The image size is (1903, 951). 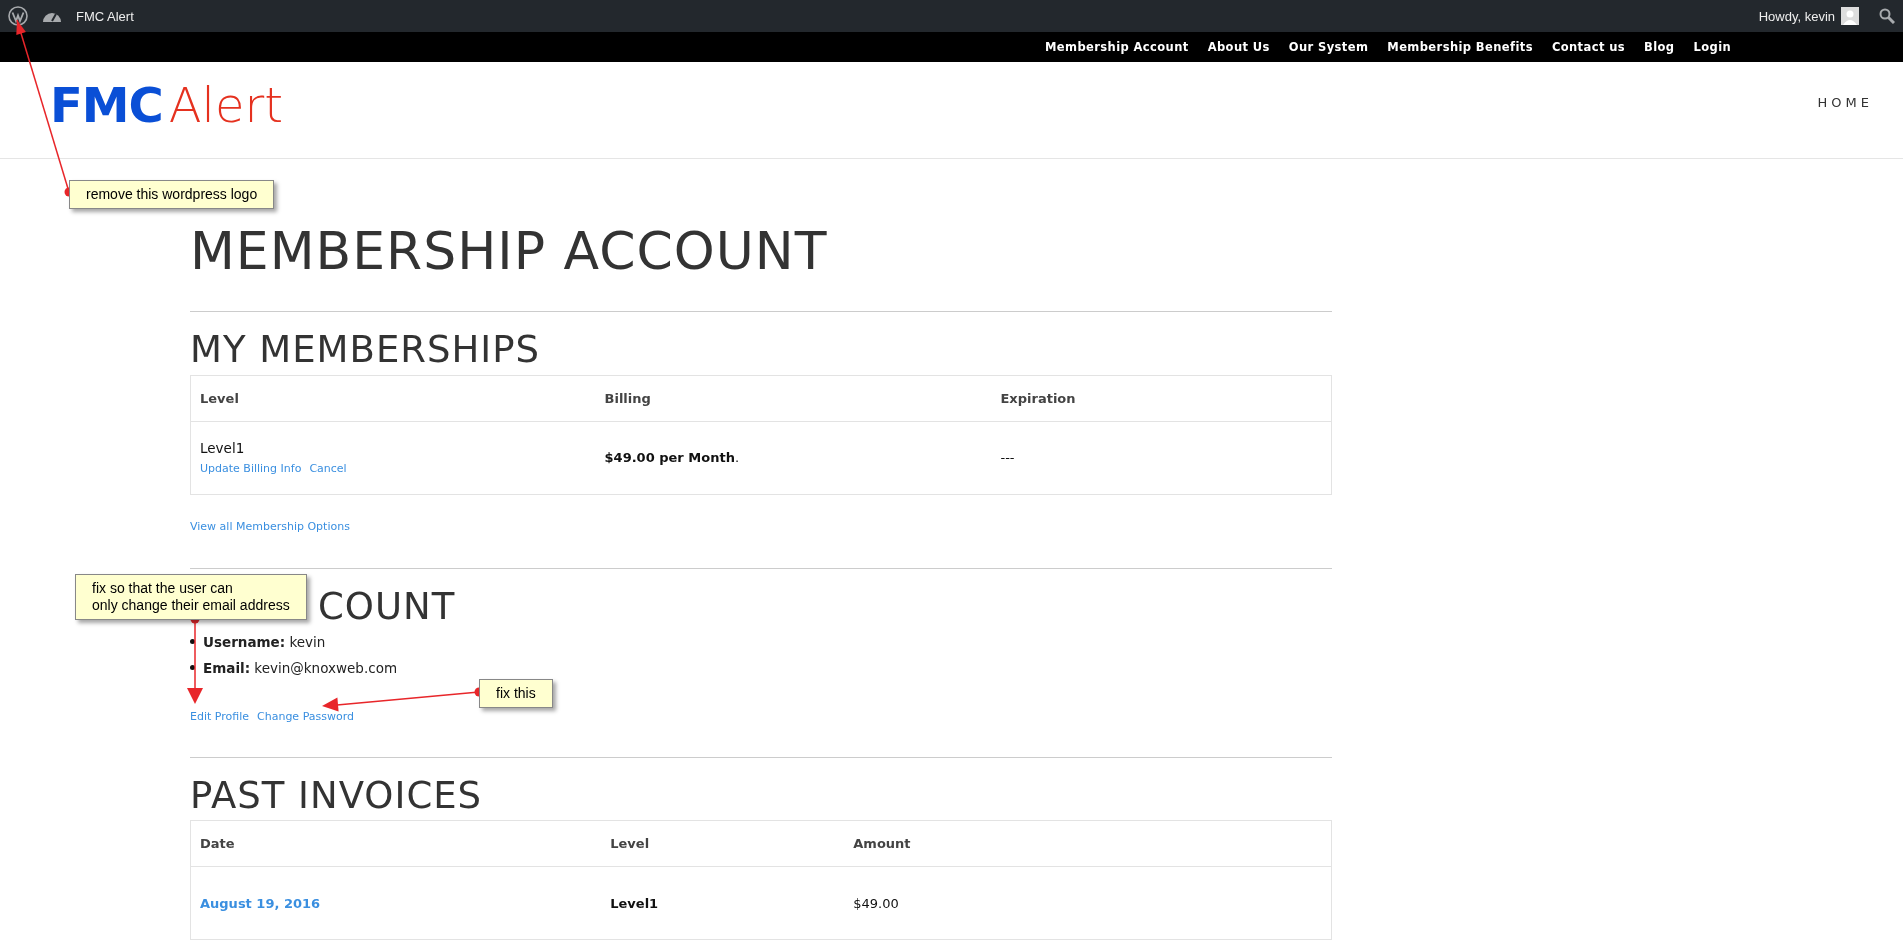 What do you see at coordinates (387, 607) in the screenshot?
I see `section-heading: COUNT` at bounding box center [387, 607].